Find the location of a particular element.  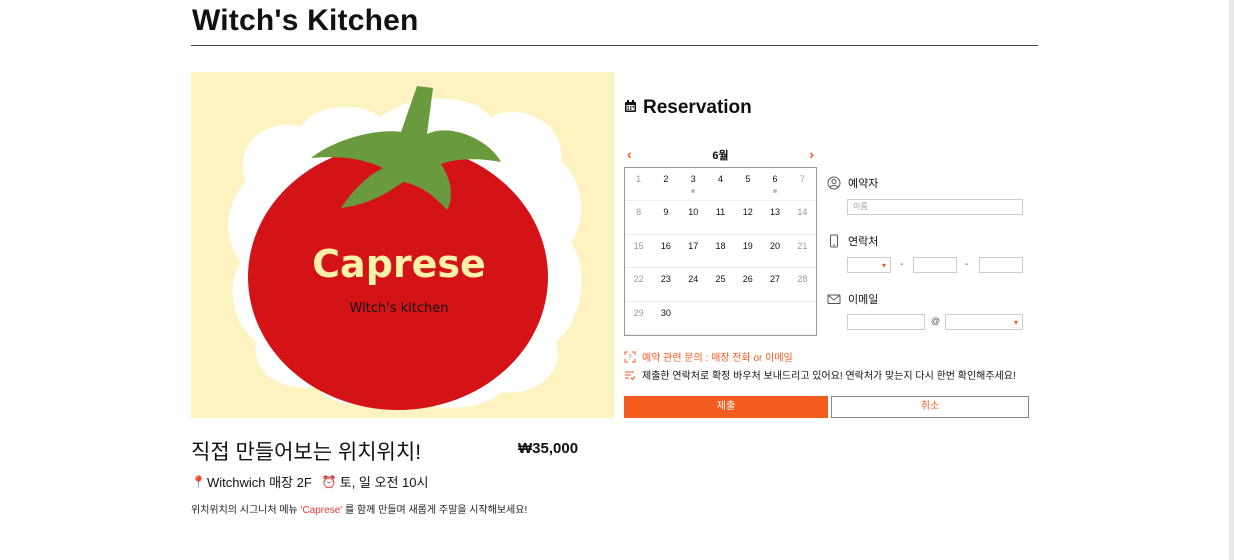

calendar-day: 9 is located at coordinates (666, 218).